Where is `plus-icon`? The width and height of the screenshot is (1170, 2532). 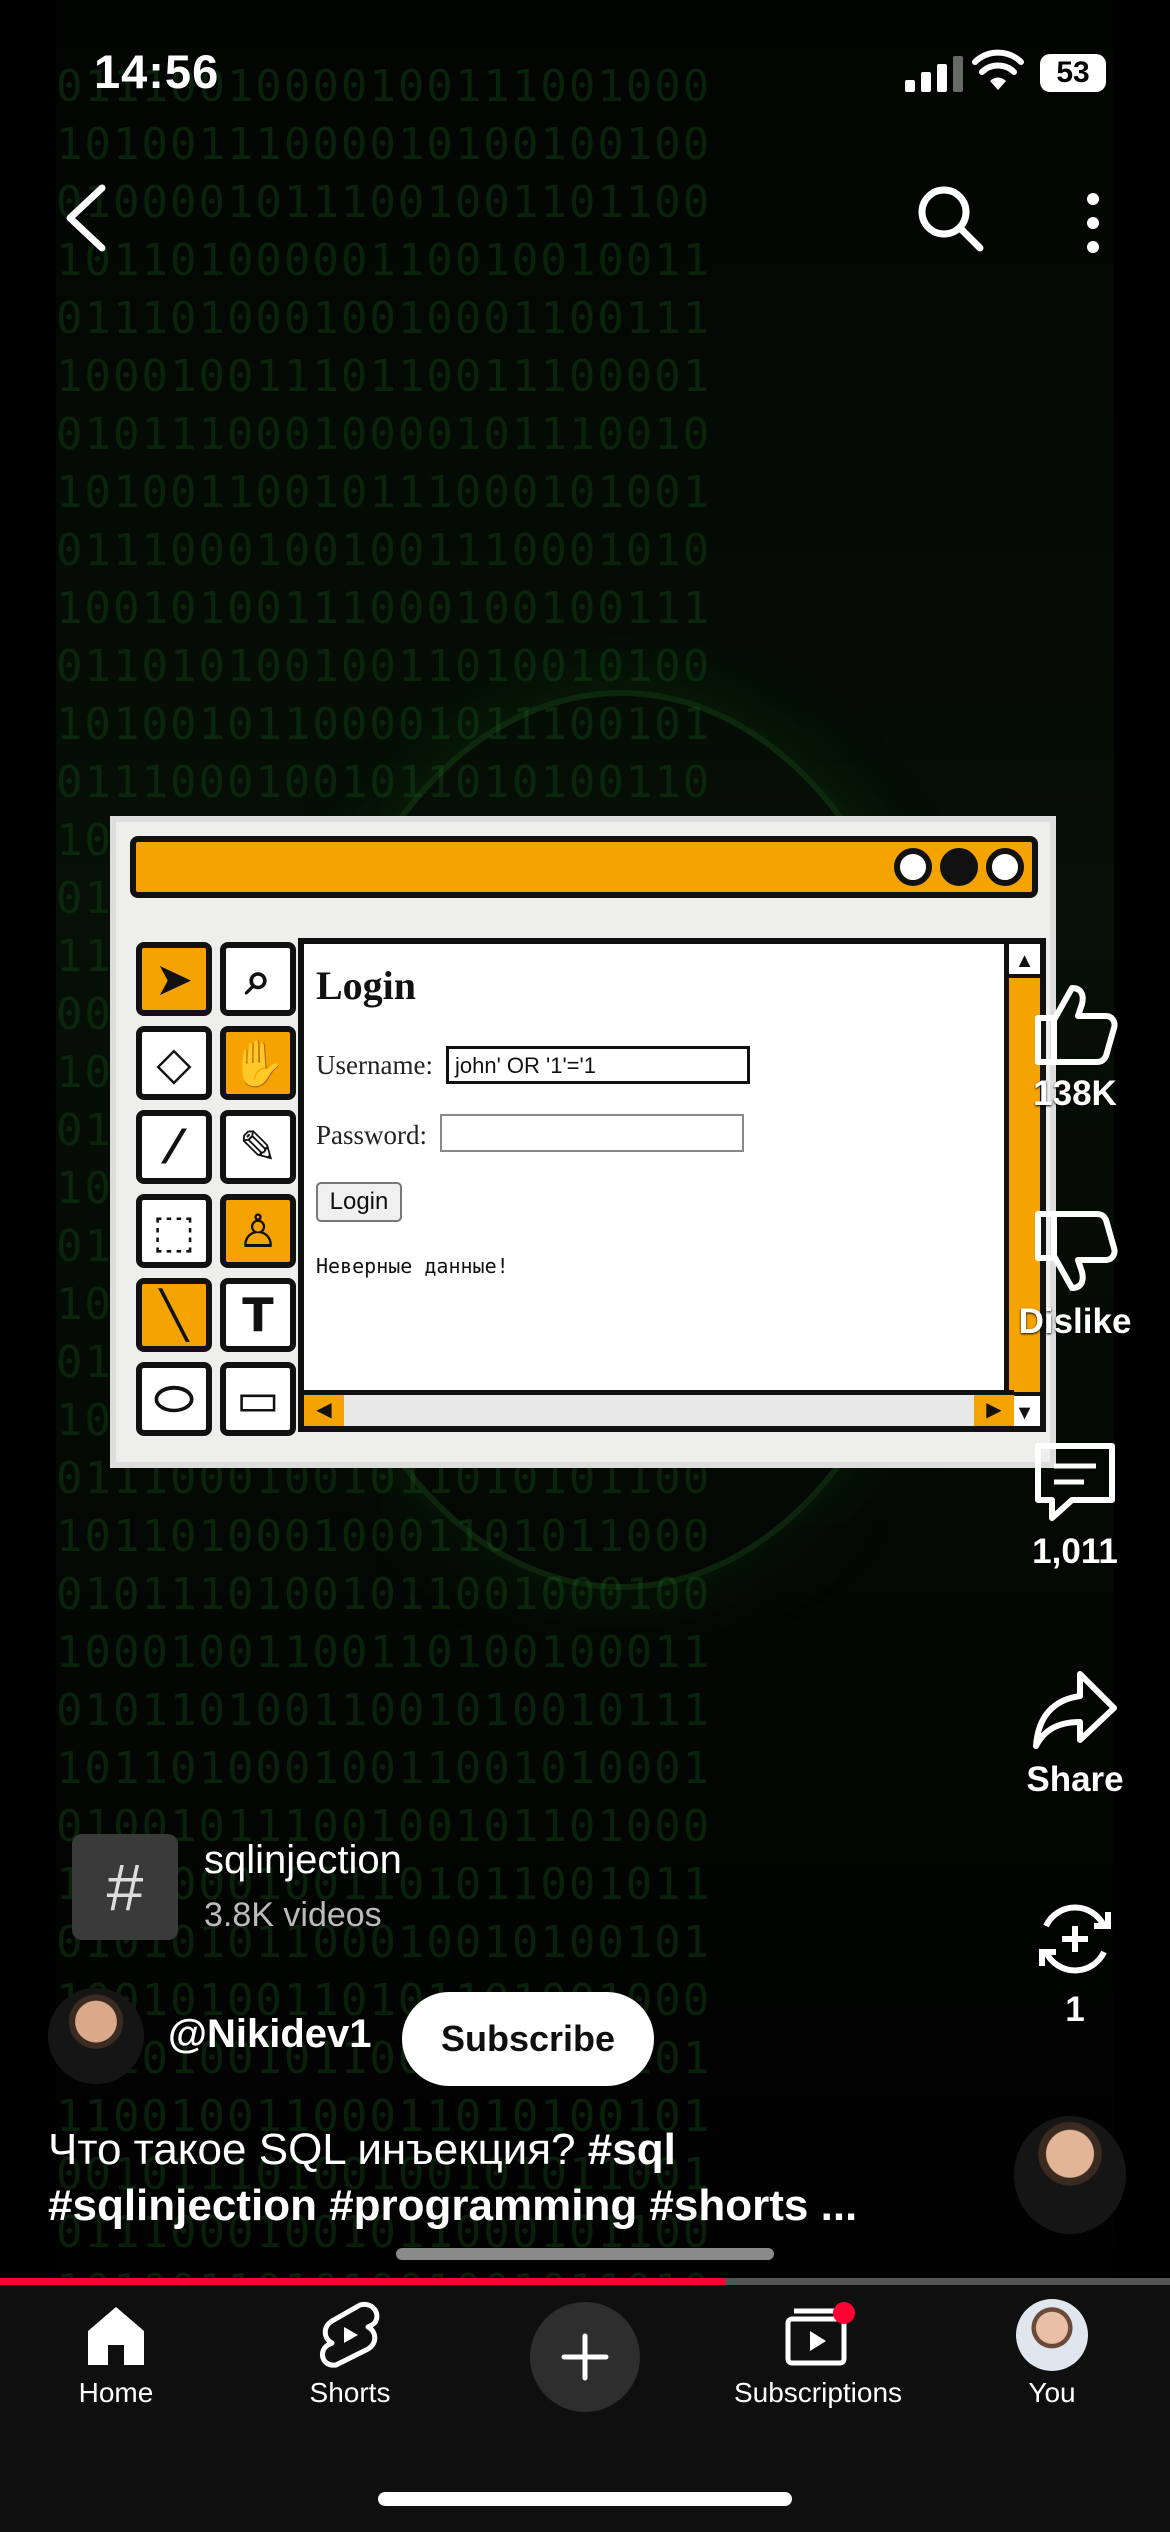 plus-icon is located at coordinates (585, 2357).